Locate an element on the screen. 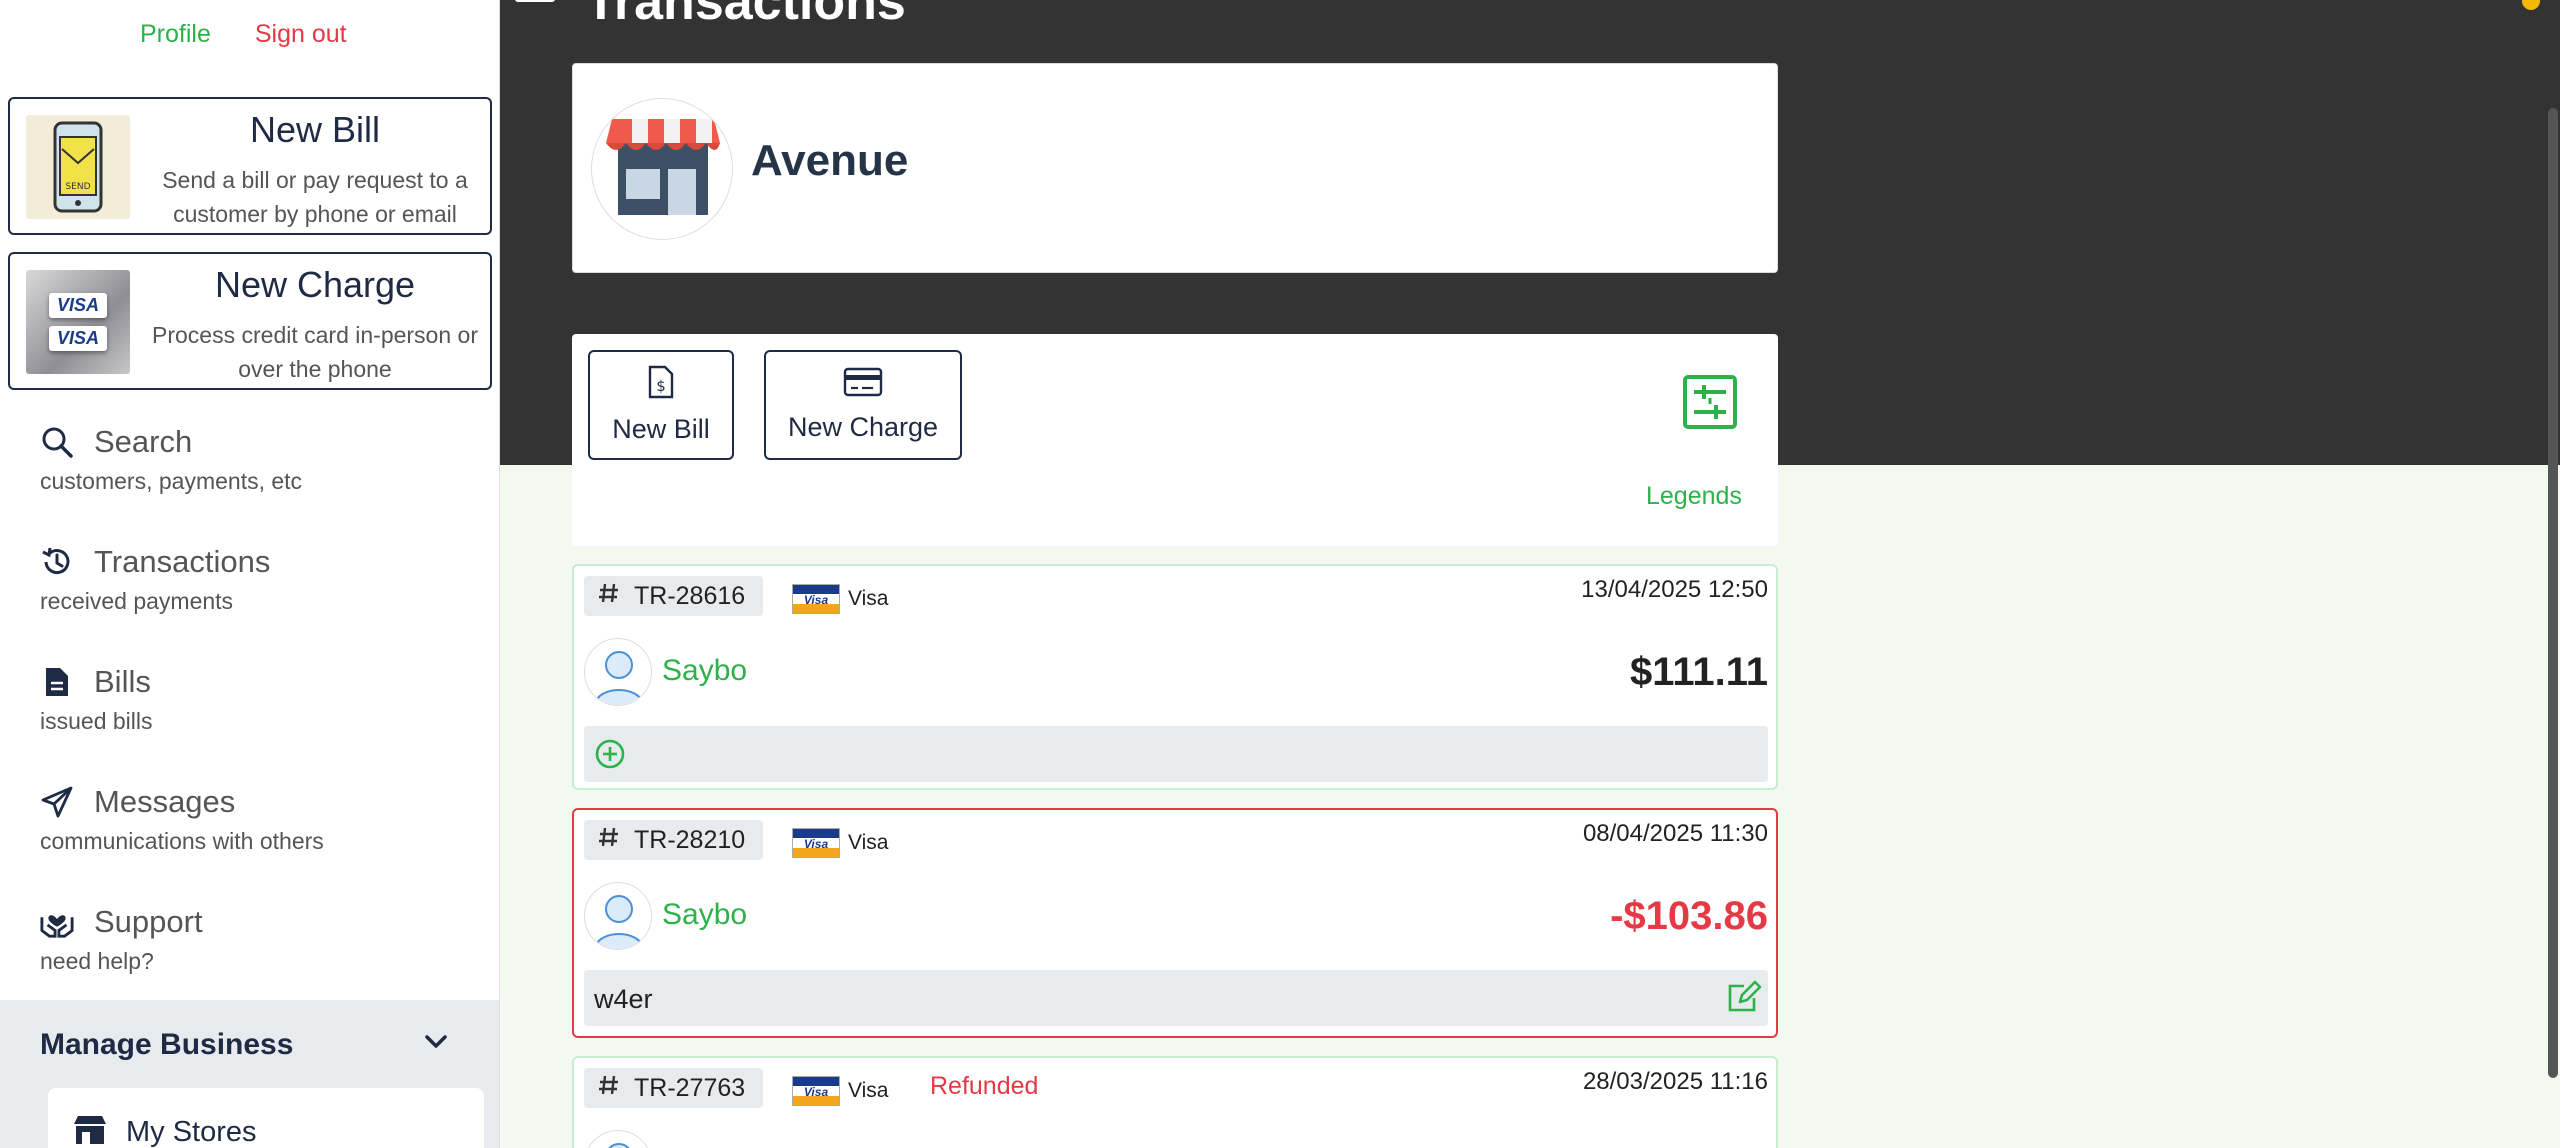 This screenshot has height=1148, width=2560. chevron-down-icon is located at coordinates (436, 1044).